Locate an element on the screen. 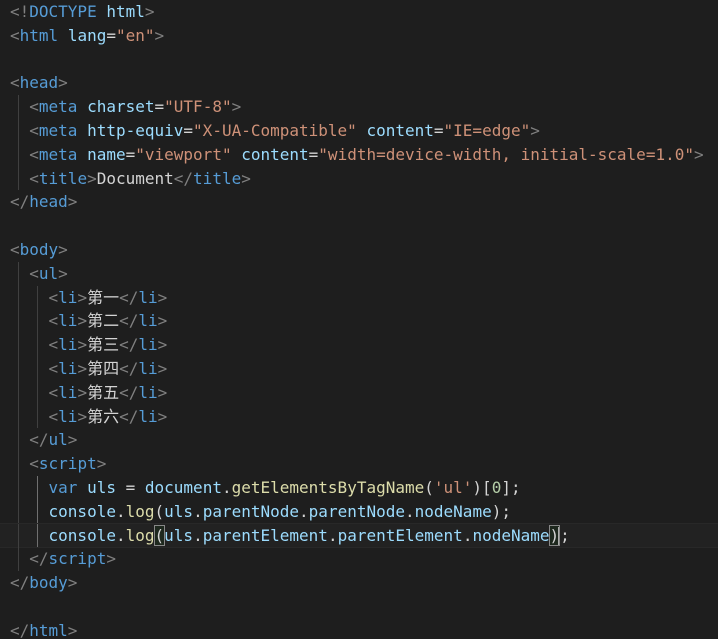  code-token: "IE=edge" is located at coordinates (487, 130).